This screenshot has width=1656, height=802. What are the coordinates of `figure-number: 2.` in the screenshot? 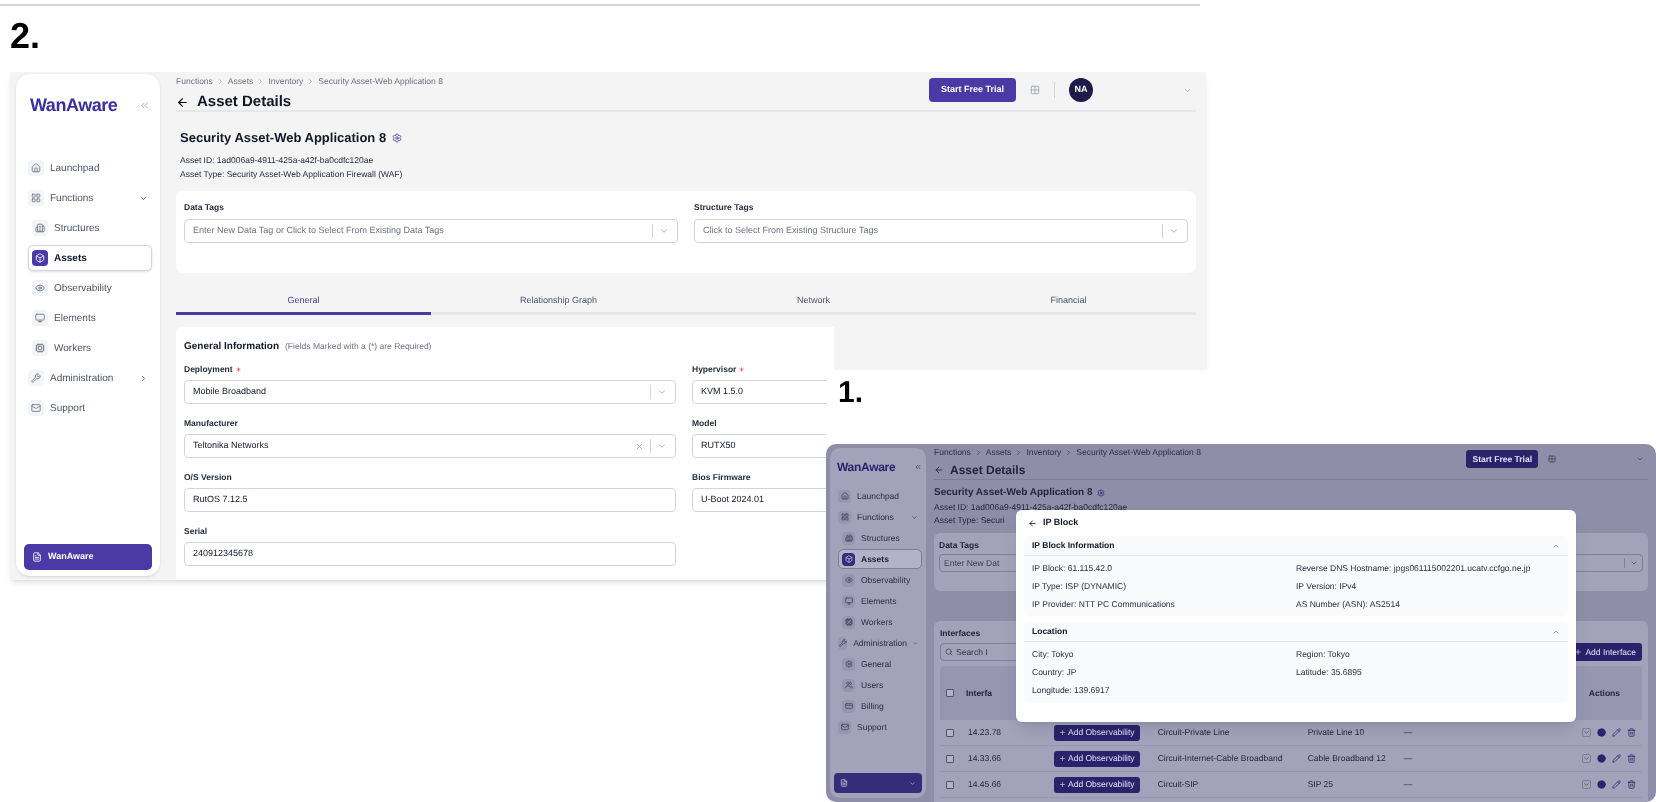 It's located at (25, 37).